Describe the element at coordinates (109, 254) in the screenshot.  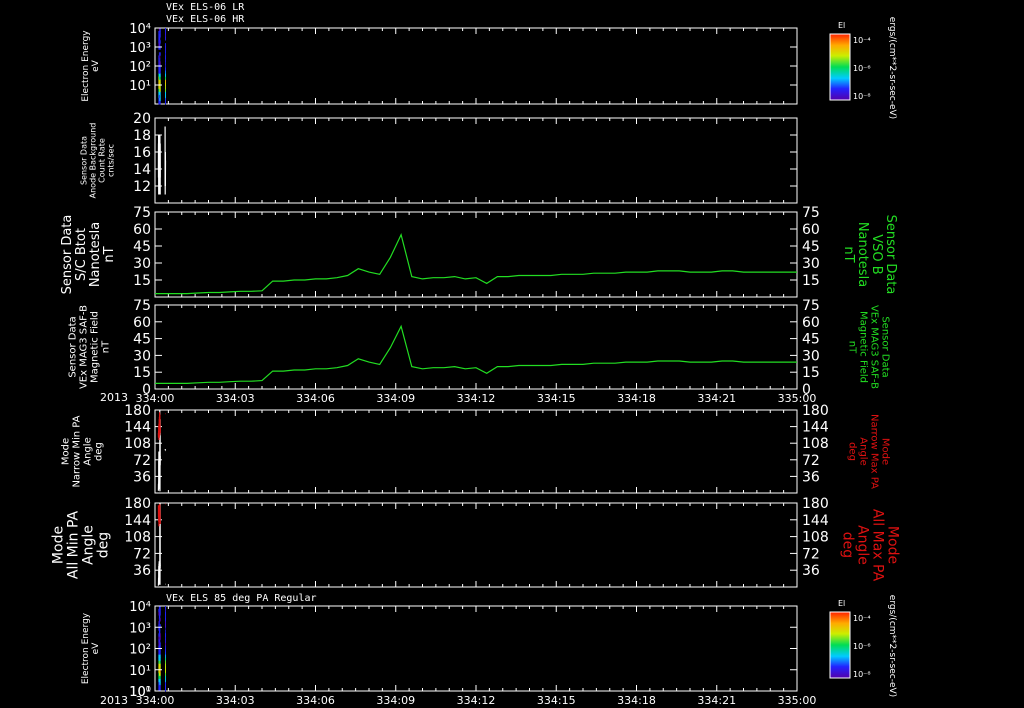
I see `p3-ylabel: nT` at that location.